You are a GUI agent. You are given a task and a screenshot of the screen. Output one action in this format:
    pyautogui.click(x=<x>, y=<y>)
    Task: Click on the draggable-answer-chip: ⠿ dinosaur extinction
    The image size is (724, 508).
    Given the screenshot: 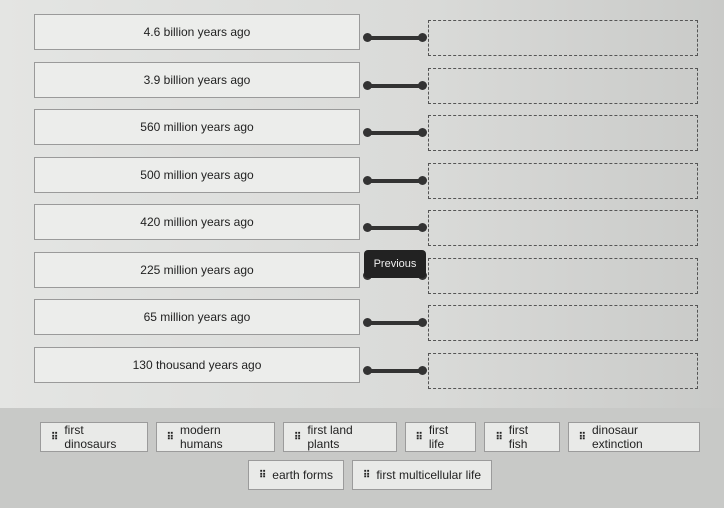 What is the action you would take?
    pyautogui.click(x=633, y=437)
    